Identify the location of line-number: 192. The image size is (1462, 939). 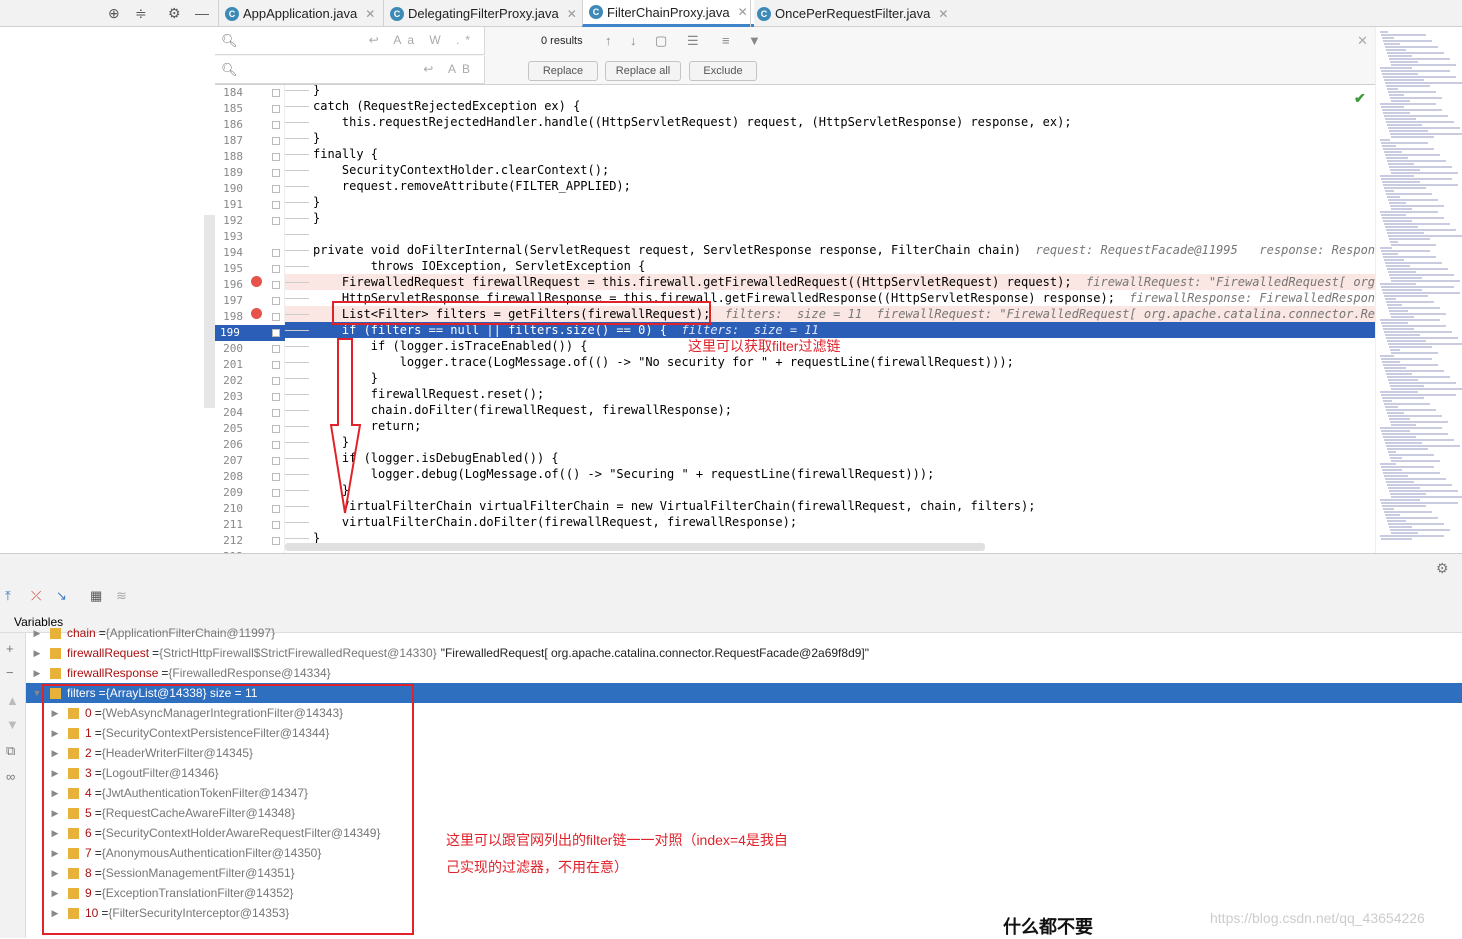
(229, 221).